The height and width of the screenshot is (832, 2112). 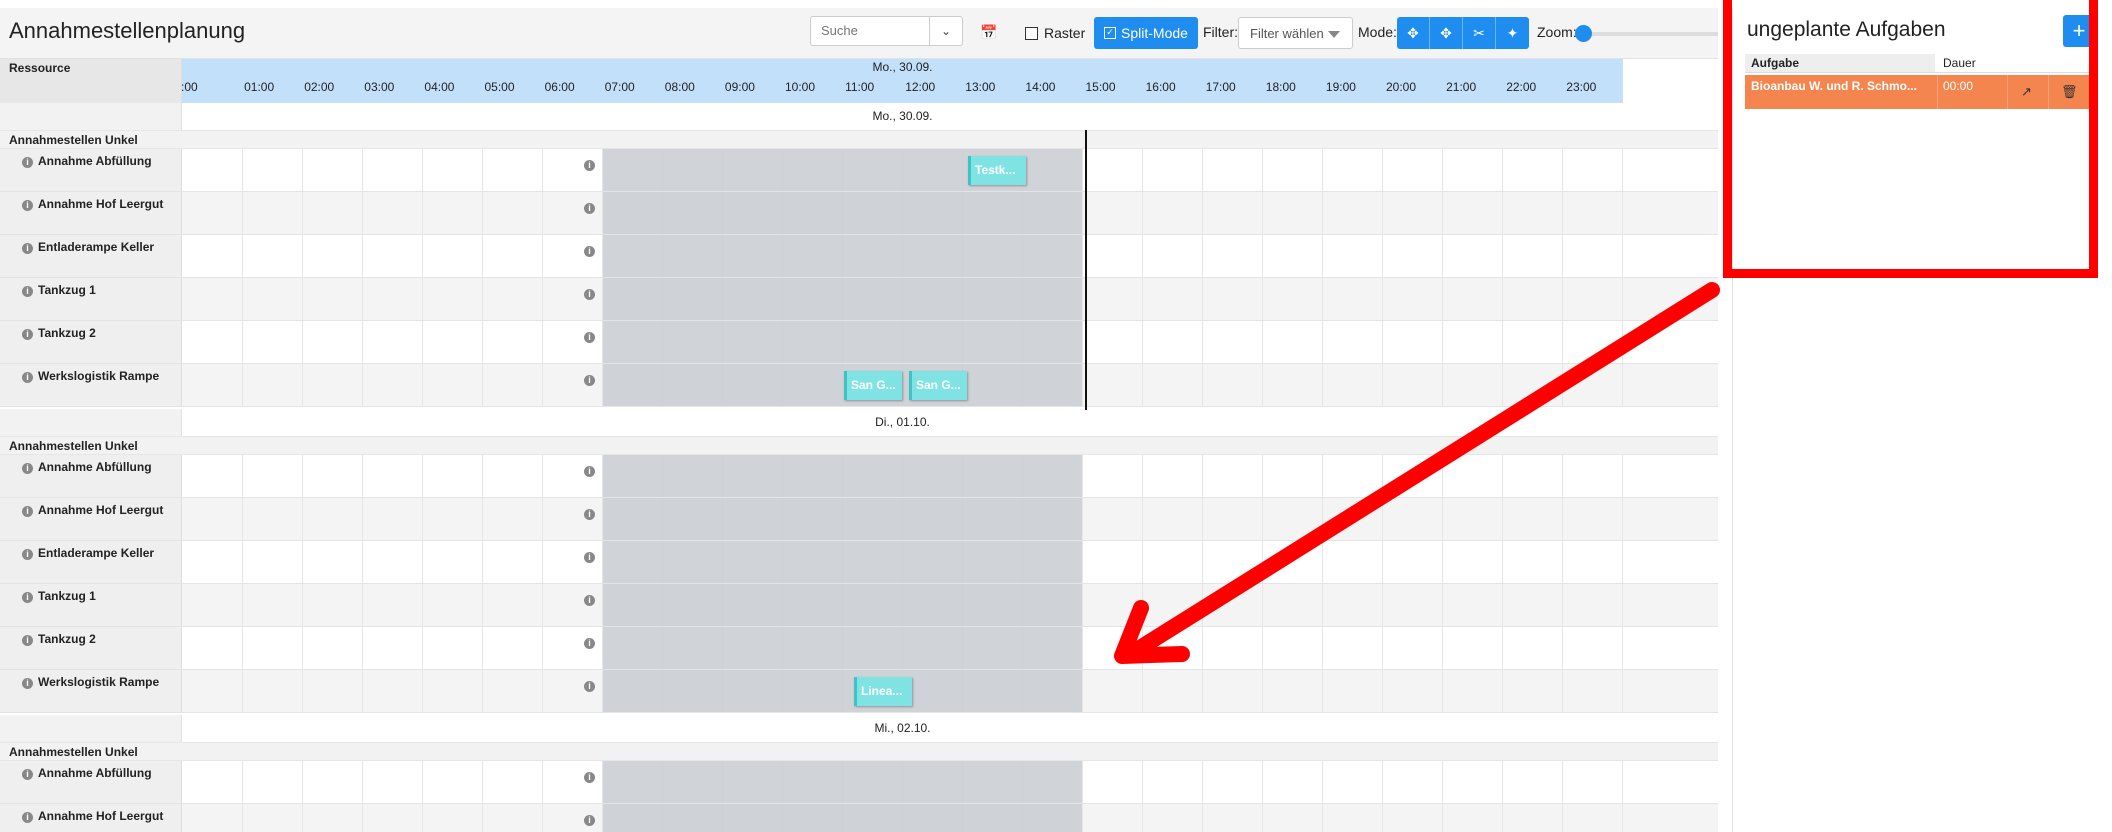 I want to click on raster-toggle: Raster, so click(x=1055, y=33).